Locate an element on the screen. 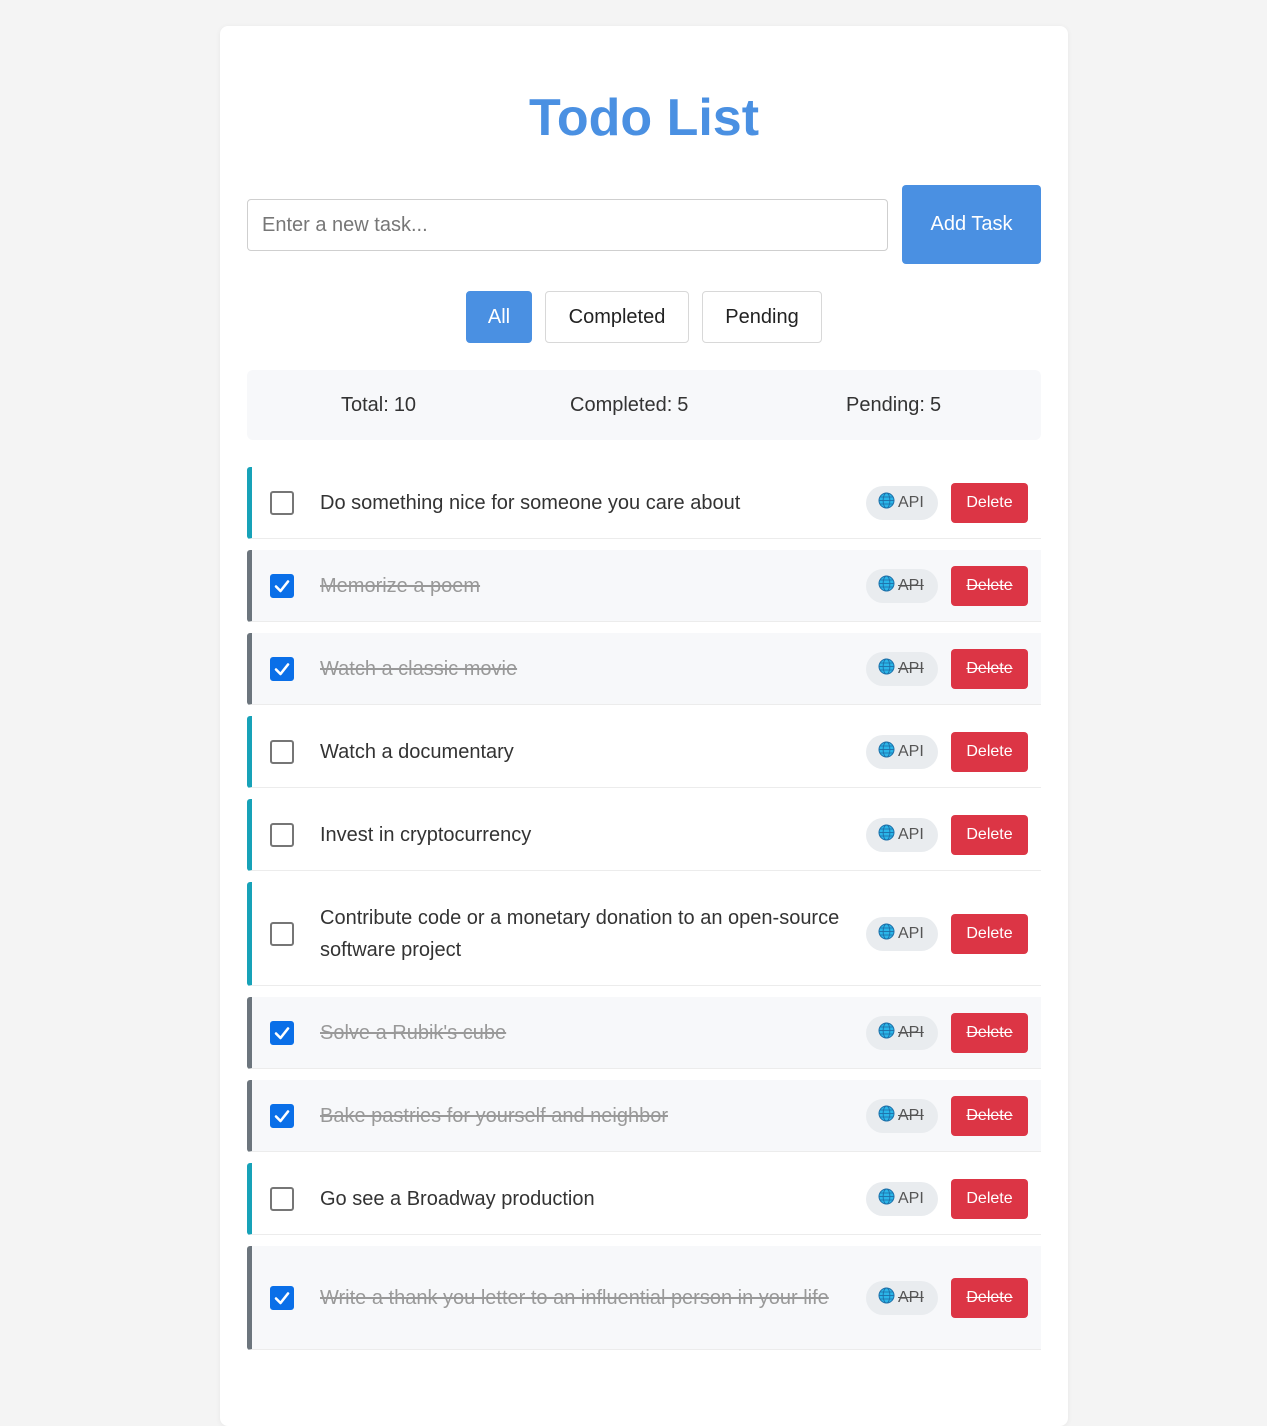 The height and width of the screenshot is (1426, 1267). todo-item: Watch a documentary API Delete is located at coordinates (644, 752).